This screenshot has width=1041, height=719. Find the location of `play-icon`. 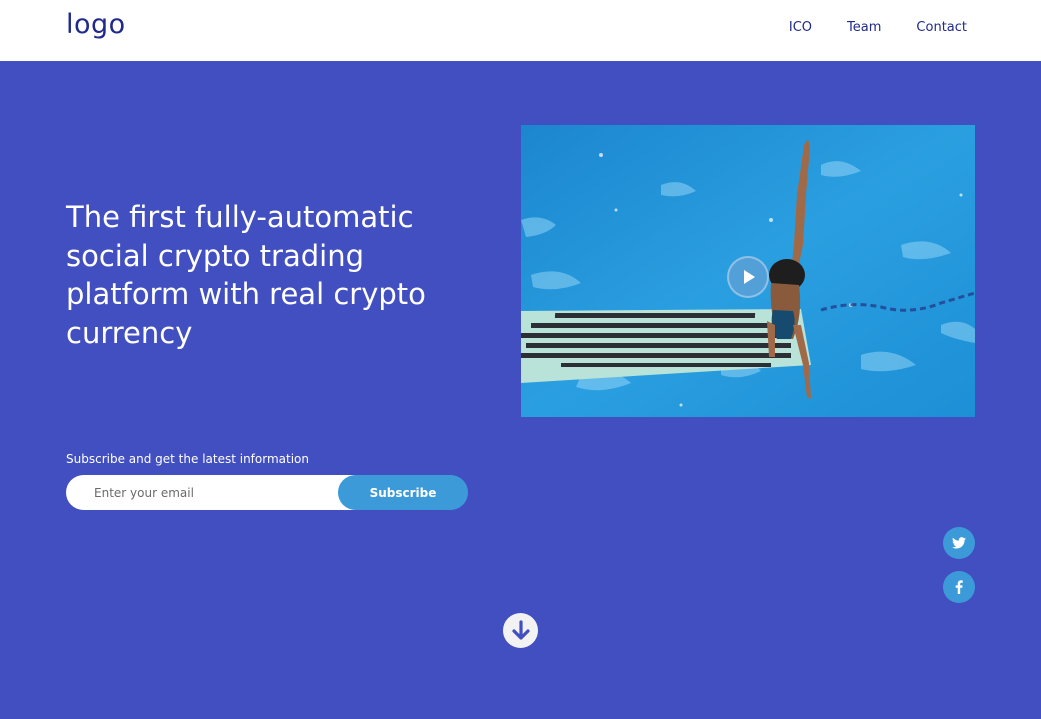

play-icon is located at coordinates (749, 277).